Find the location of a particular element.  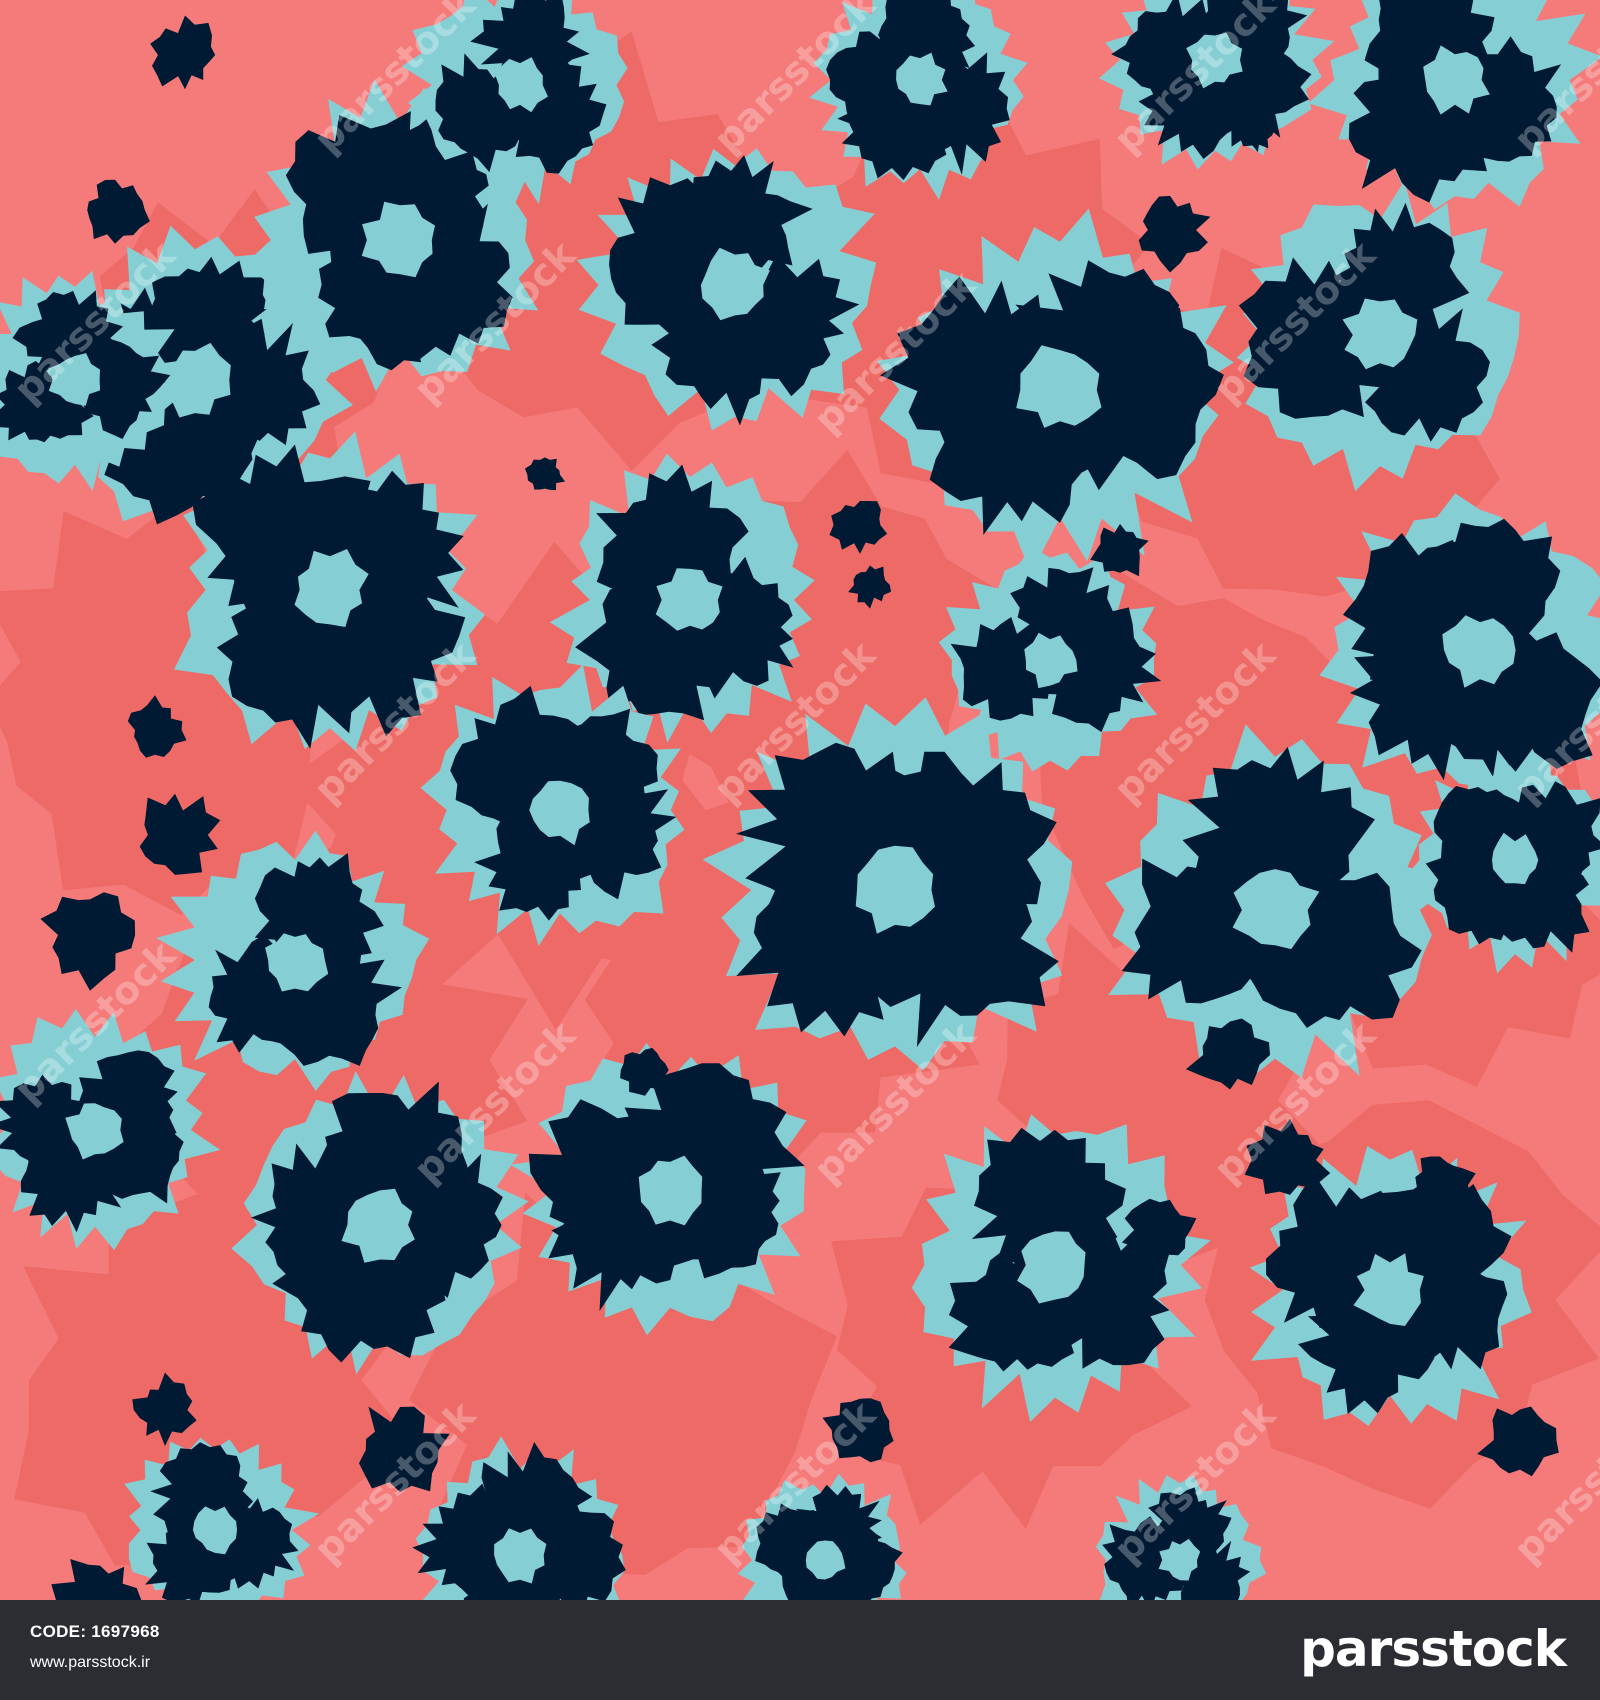

brand-logo: parsstock is located at coordinates (1433, 1649).